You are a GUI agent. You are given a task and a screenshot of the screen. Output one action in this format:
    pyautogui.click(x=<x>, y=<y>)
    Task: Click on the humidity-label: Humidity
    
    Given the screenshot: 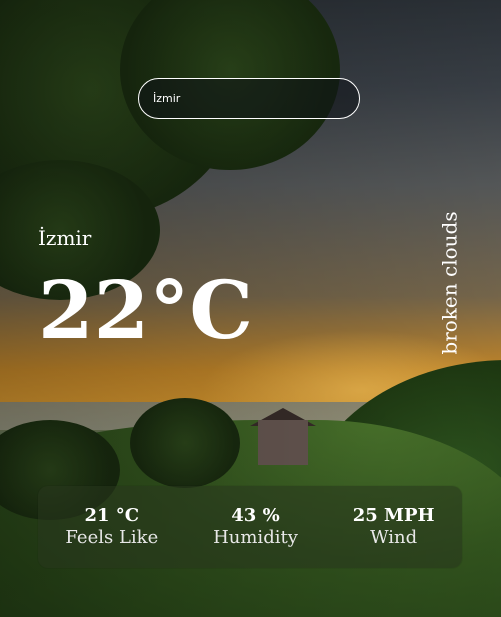 What is the action you would take?
    pyautogui.click(x=255, y=538)
    